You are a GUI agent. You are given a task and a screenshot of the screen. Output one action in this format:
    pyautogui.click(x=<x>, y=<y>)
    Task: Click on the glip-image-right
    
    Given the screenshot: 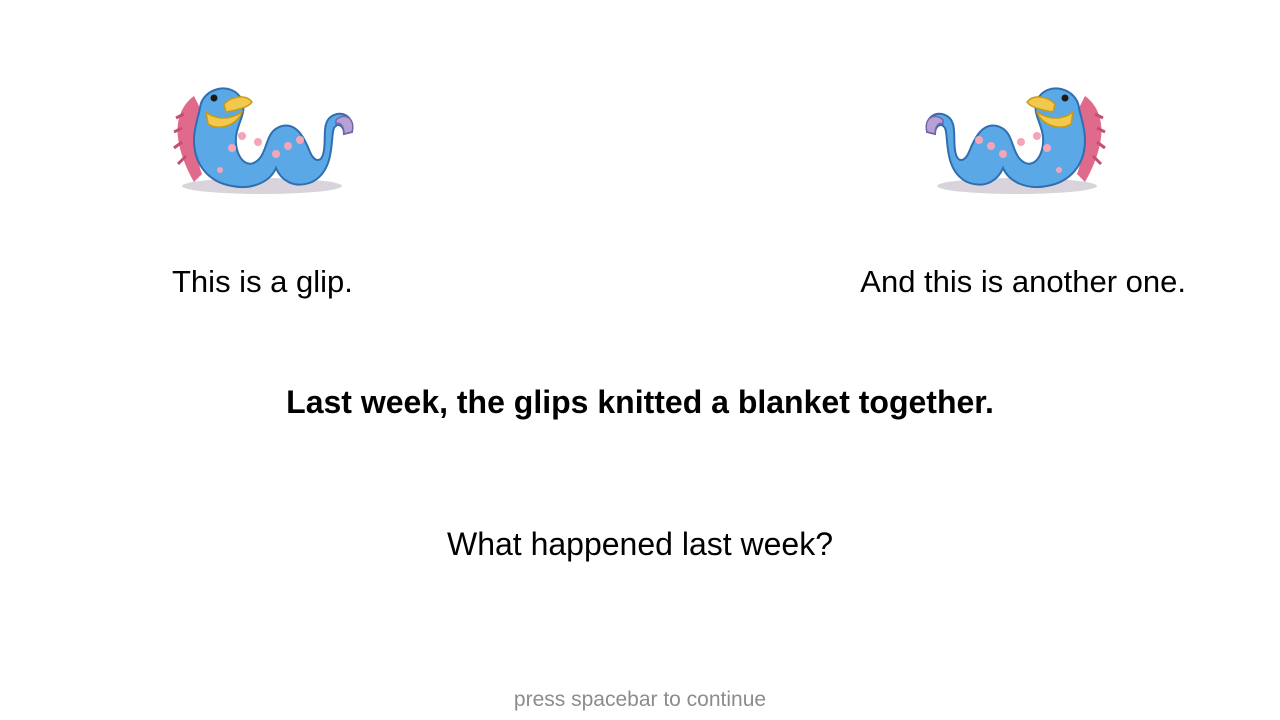 What is the action you would take?
    pyautogui.click(x=1014, y=137)
    